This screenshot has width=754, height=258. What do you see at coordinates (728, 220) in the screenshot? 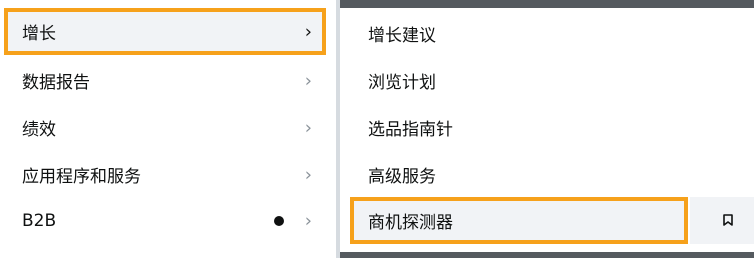
I see `bookmark-icon` at bounding box center [728, 220].